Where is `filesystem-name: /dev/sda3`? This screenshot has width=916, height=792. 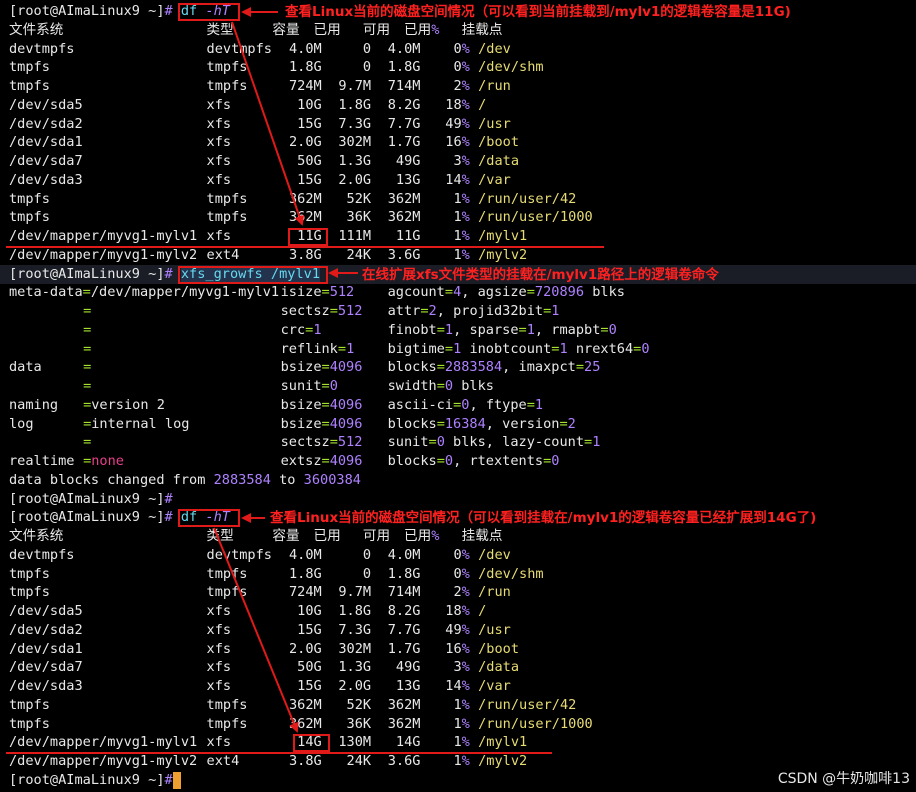 filesystem-name: /dev/sda3 is located at coordinates (46, 686).